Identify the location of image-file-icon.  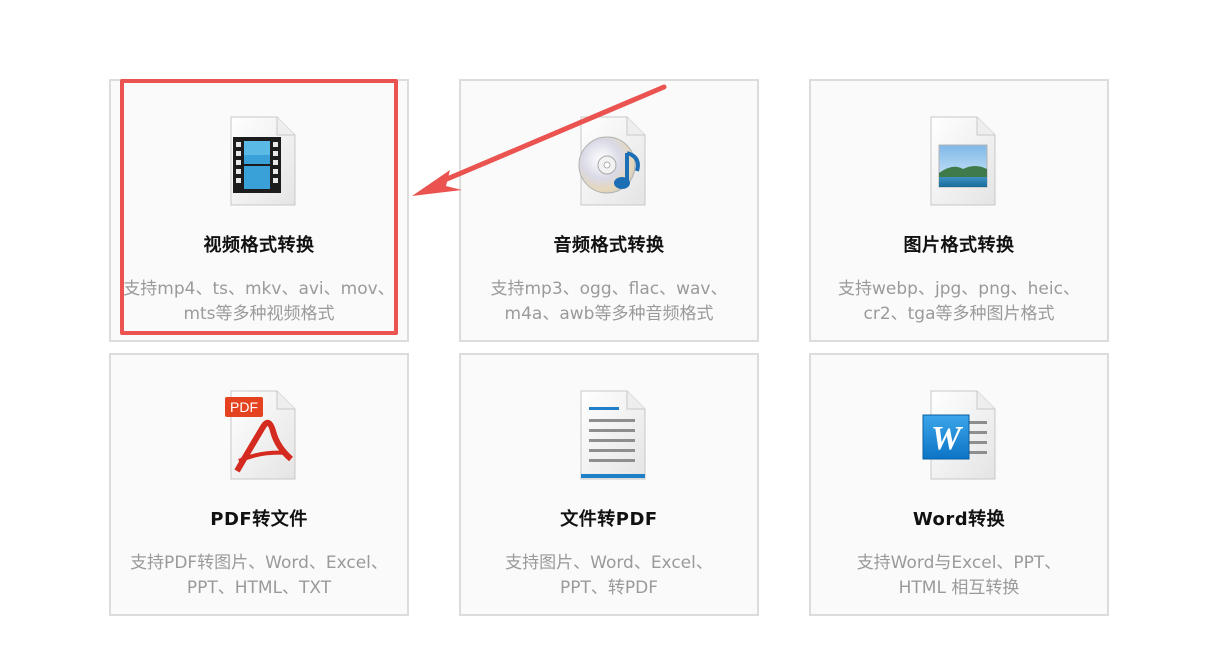
(963, 161).